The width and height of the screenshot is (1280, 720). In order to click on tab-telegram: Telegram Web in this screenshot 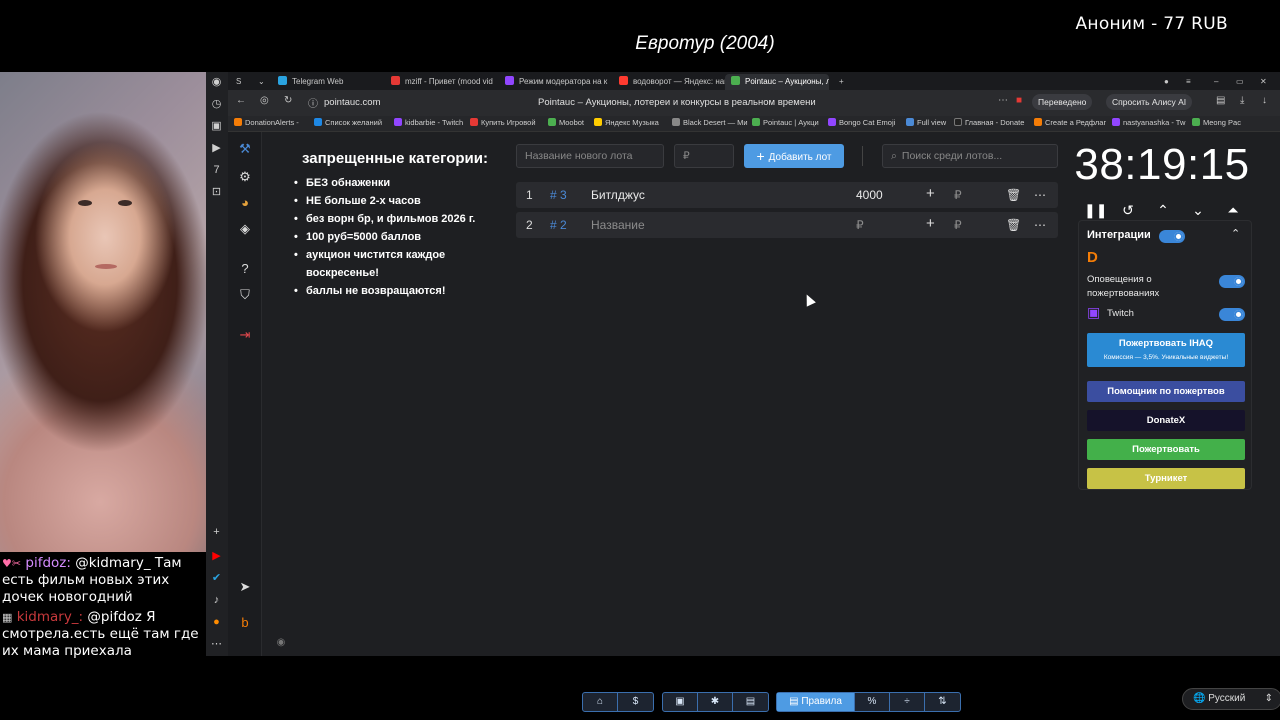, I will do `click(327, 82)`.